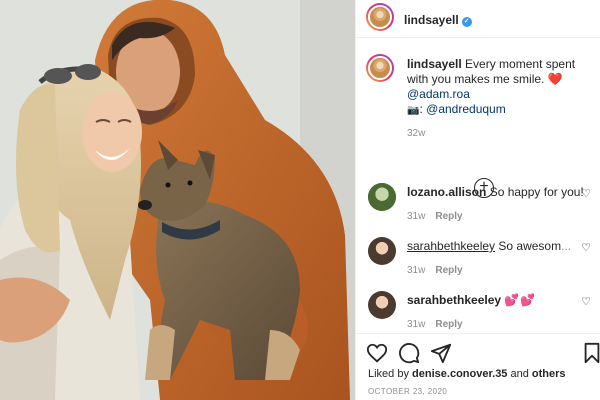  Describe the element at coordinates (446, 192) in the screenshot. I see `comment-username: lozano.allison` at that location.